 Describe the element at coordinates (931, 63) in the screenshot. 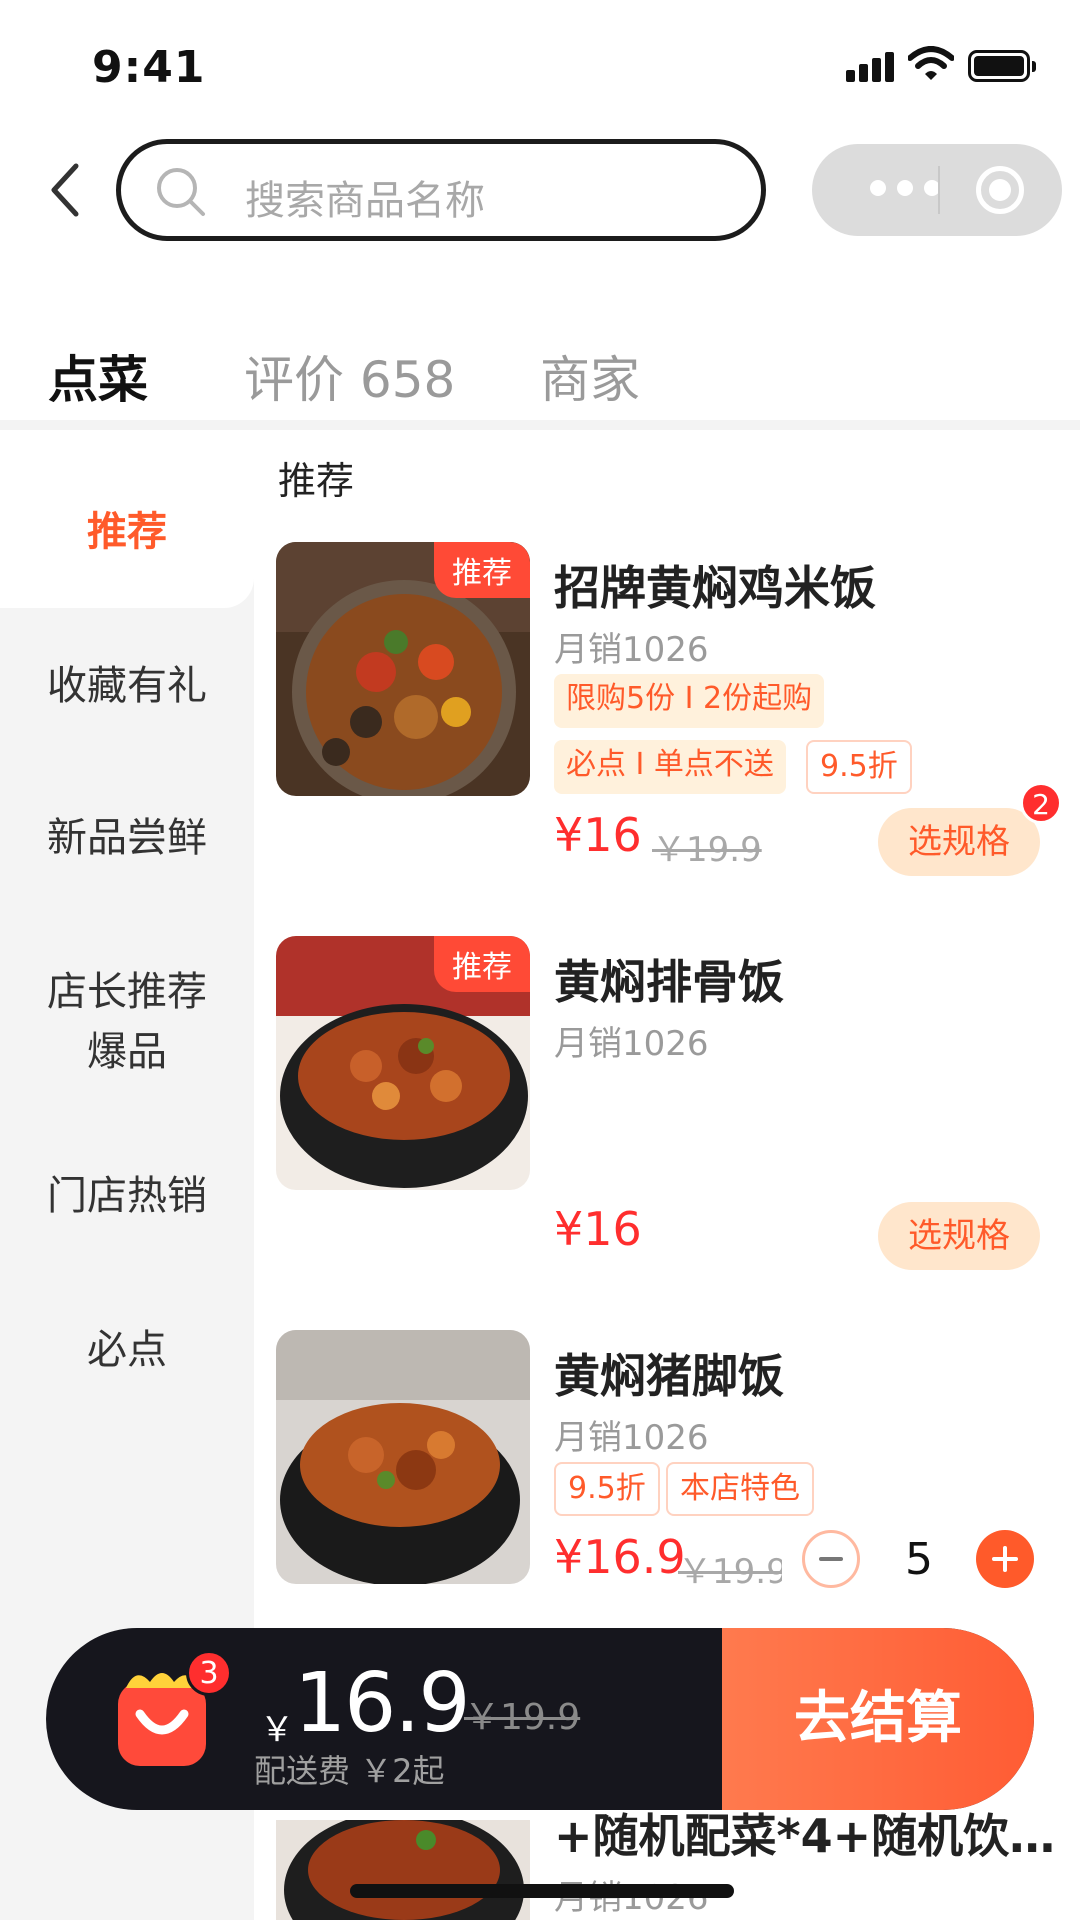

I see `wifi-icon` at that location.